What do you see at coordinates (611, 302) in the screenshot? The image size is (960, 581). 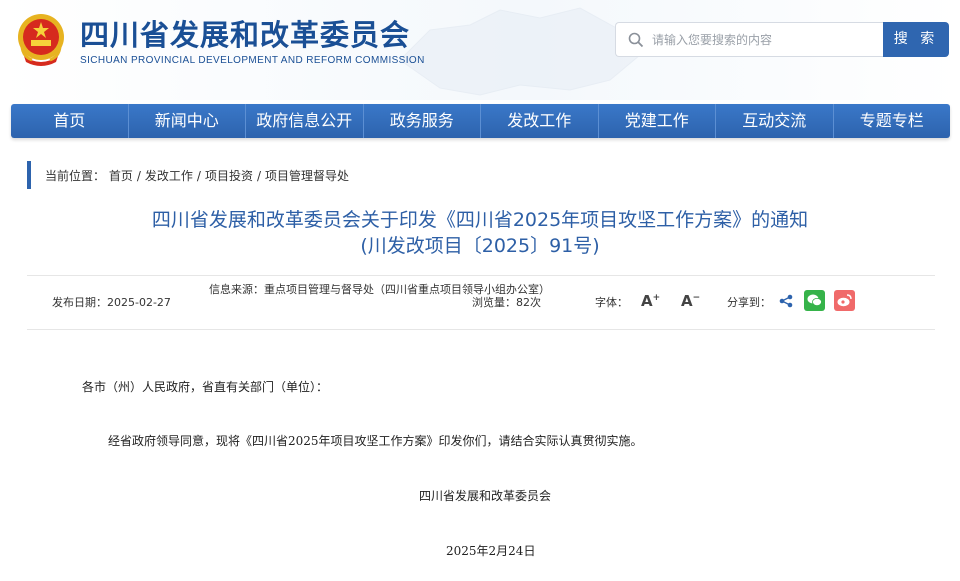 I see `font-size-label: 字体：` at bounding box center [611, 302].